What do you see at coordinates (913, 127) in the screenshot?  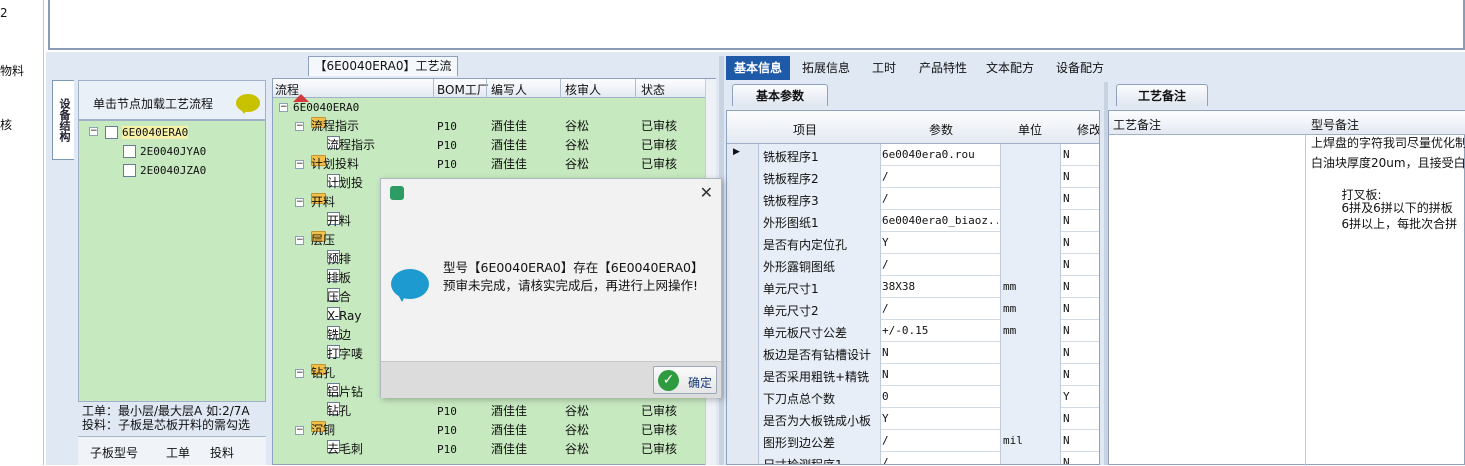 I see `params-grid-header: 项目 参数 单位 修改` at bounding box center [913, 127].